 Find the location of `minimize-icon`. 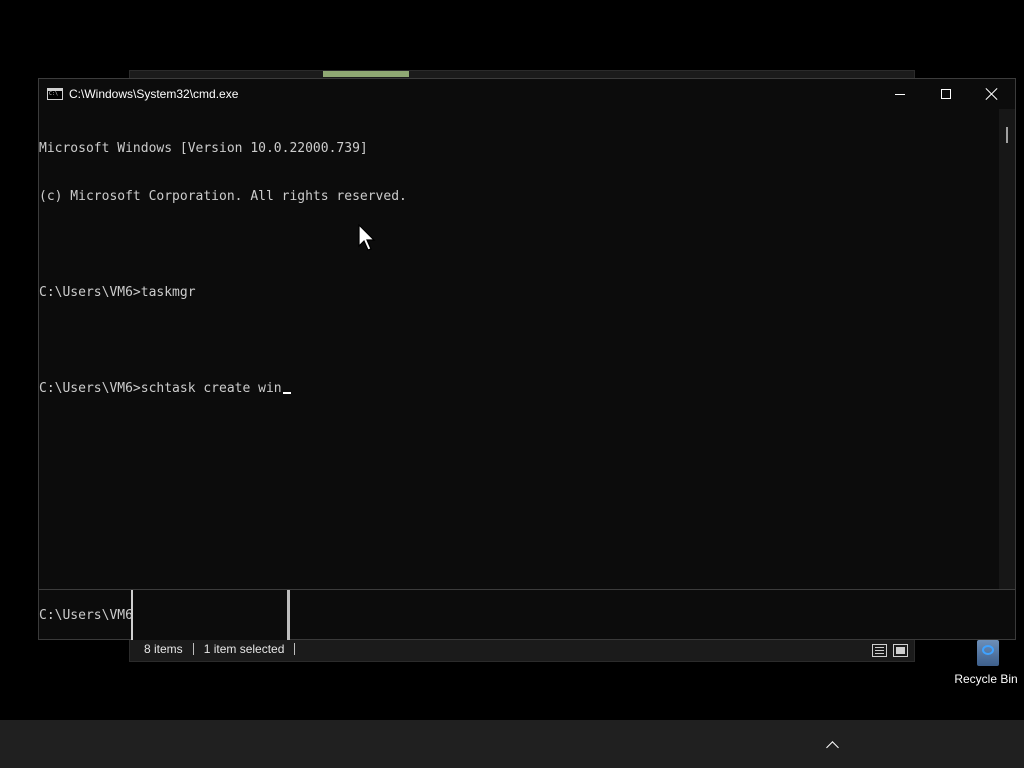

minimize-icon is located at coordinates (900, 94).